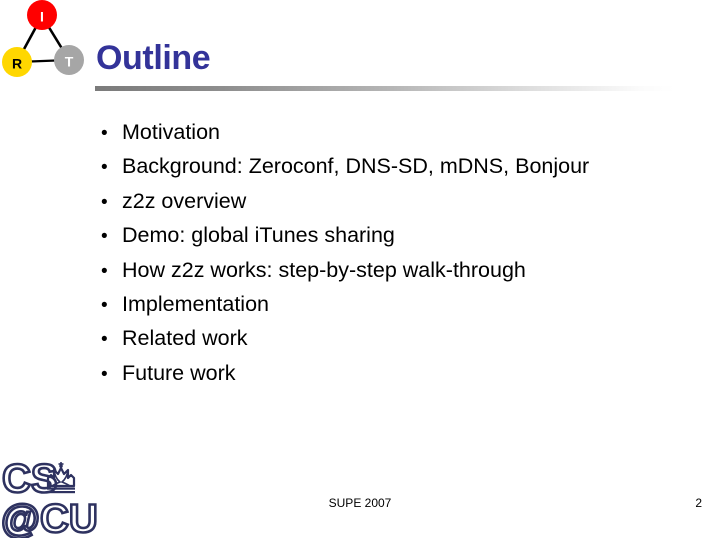 This screenshot has width=720, height=540. What do you see at coordinates (396, 378) in the screenshot?
I see `list-item: • Future work` at bounding box center [396, 378].